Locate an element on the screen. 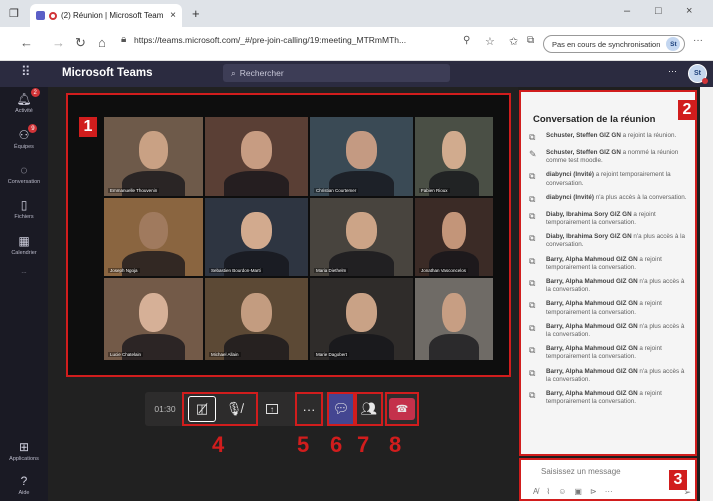  rail-item-label: Équipes is located at coordinates (24, 147).